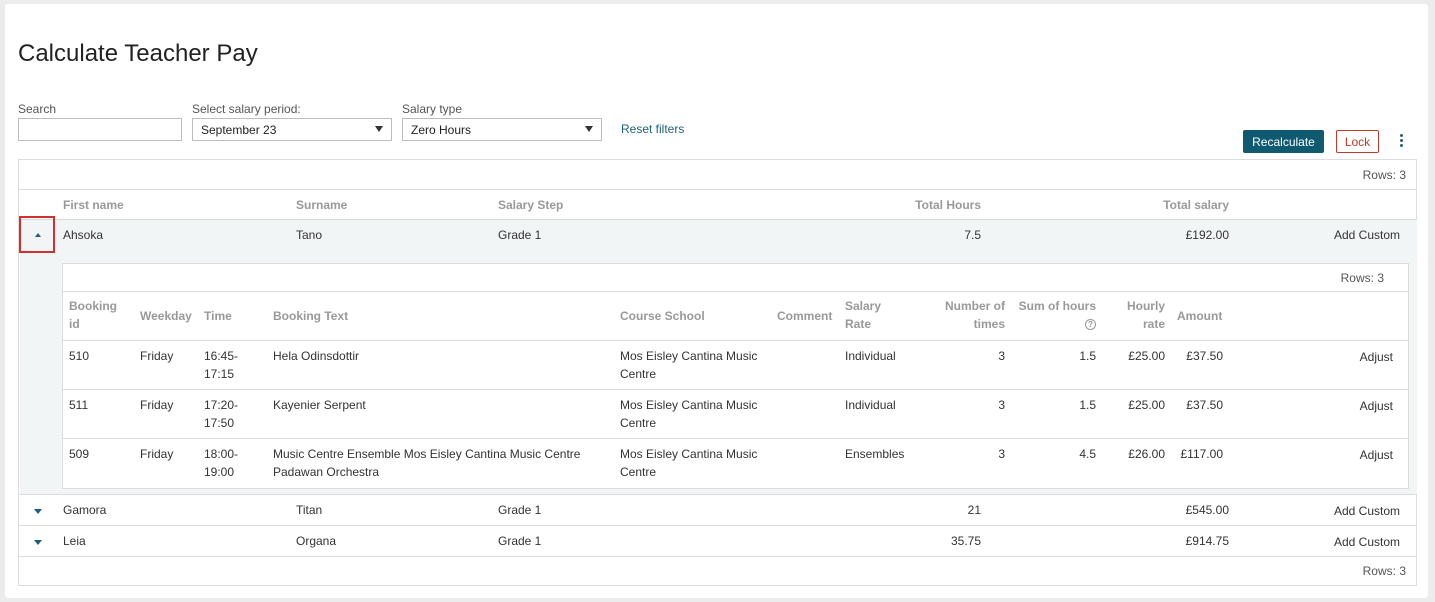 This screenshot has height=602, width=1435. What do you see at coordinates (1362, 278) in the screenshot?
I see `detail-rows-count: Rows: 3` at bounding box center [1362, 278].